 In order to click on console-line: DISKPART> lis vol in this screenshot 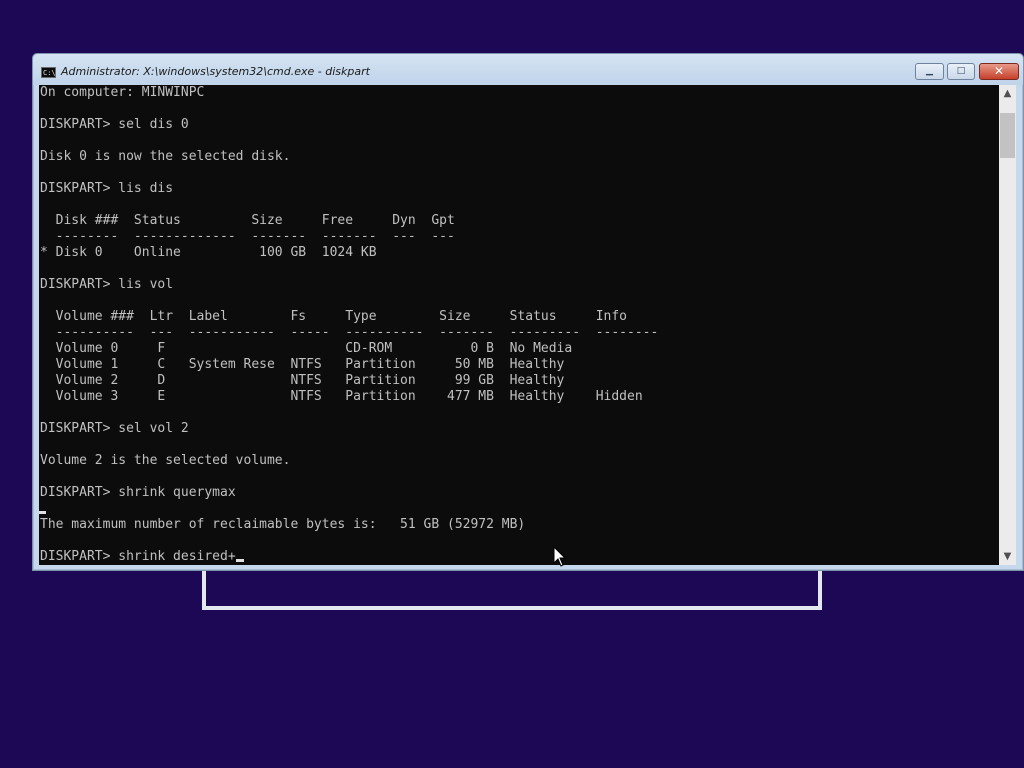, I will do `click(107, 284)`.